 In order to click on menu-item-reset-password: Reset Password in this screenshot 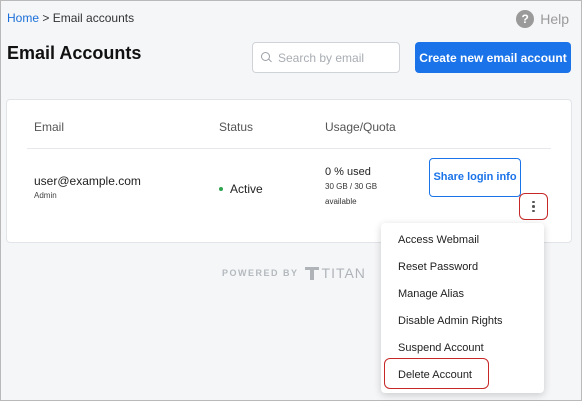, I will do `click(438, 267)`.